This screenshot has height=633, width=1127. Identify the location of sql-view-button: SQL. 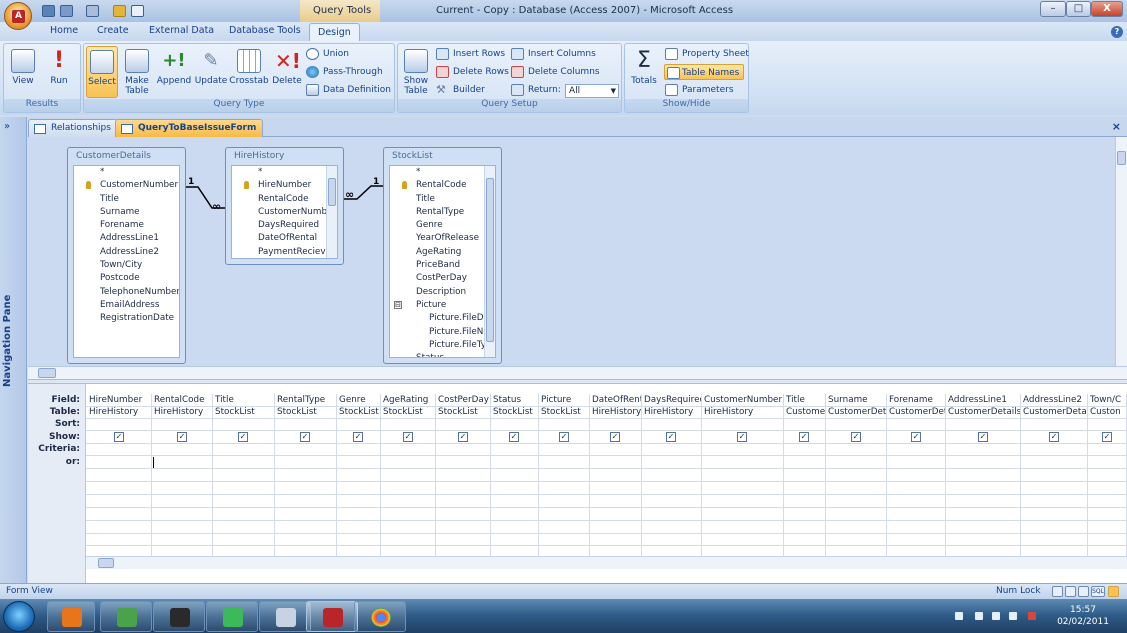
(1098, 591).